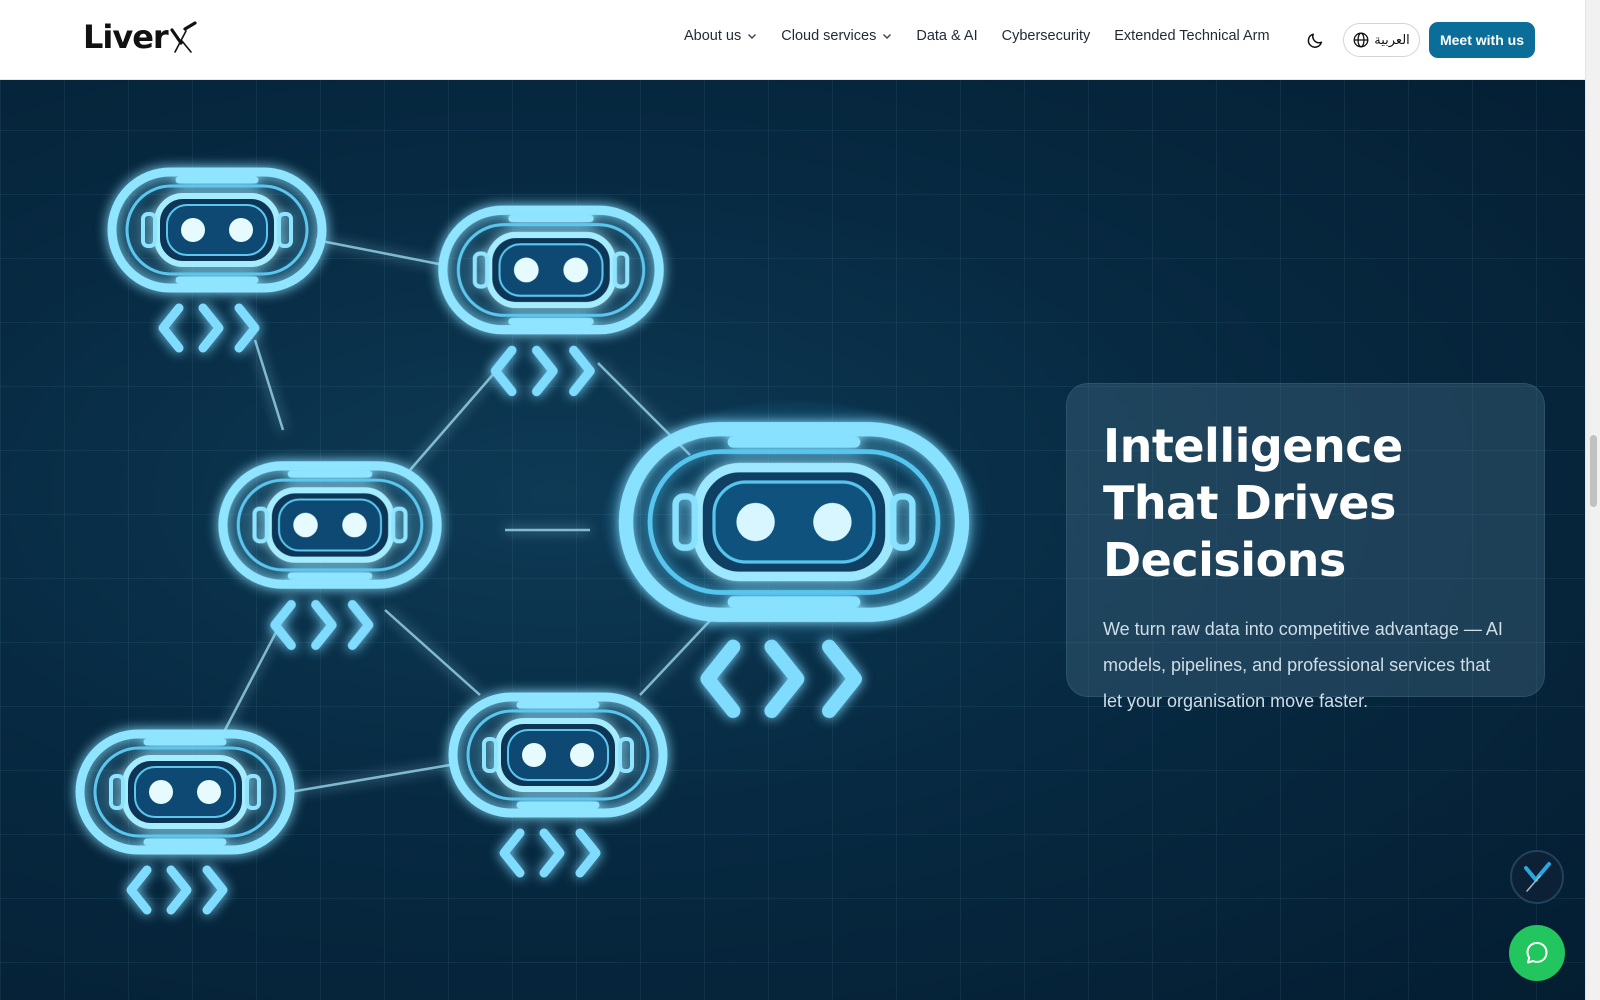 The width and height of the screenshot is (1600, 1000). What do you see at coordinates (713, 36) in the screenshot?
I see `nav-item-label: About us` at bounding box center [713, 36].